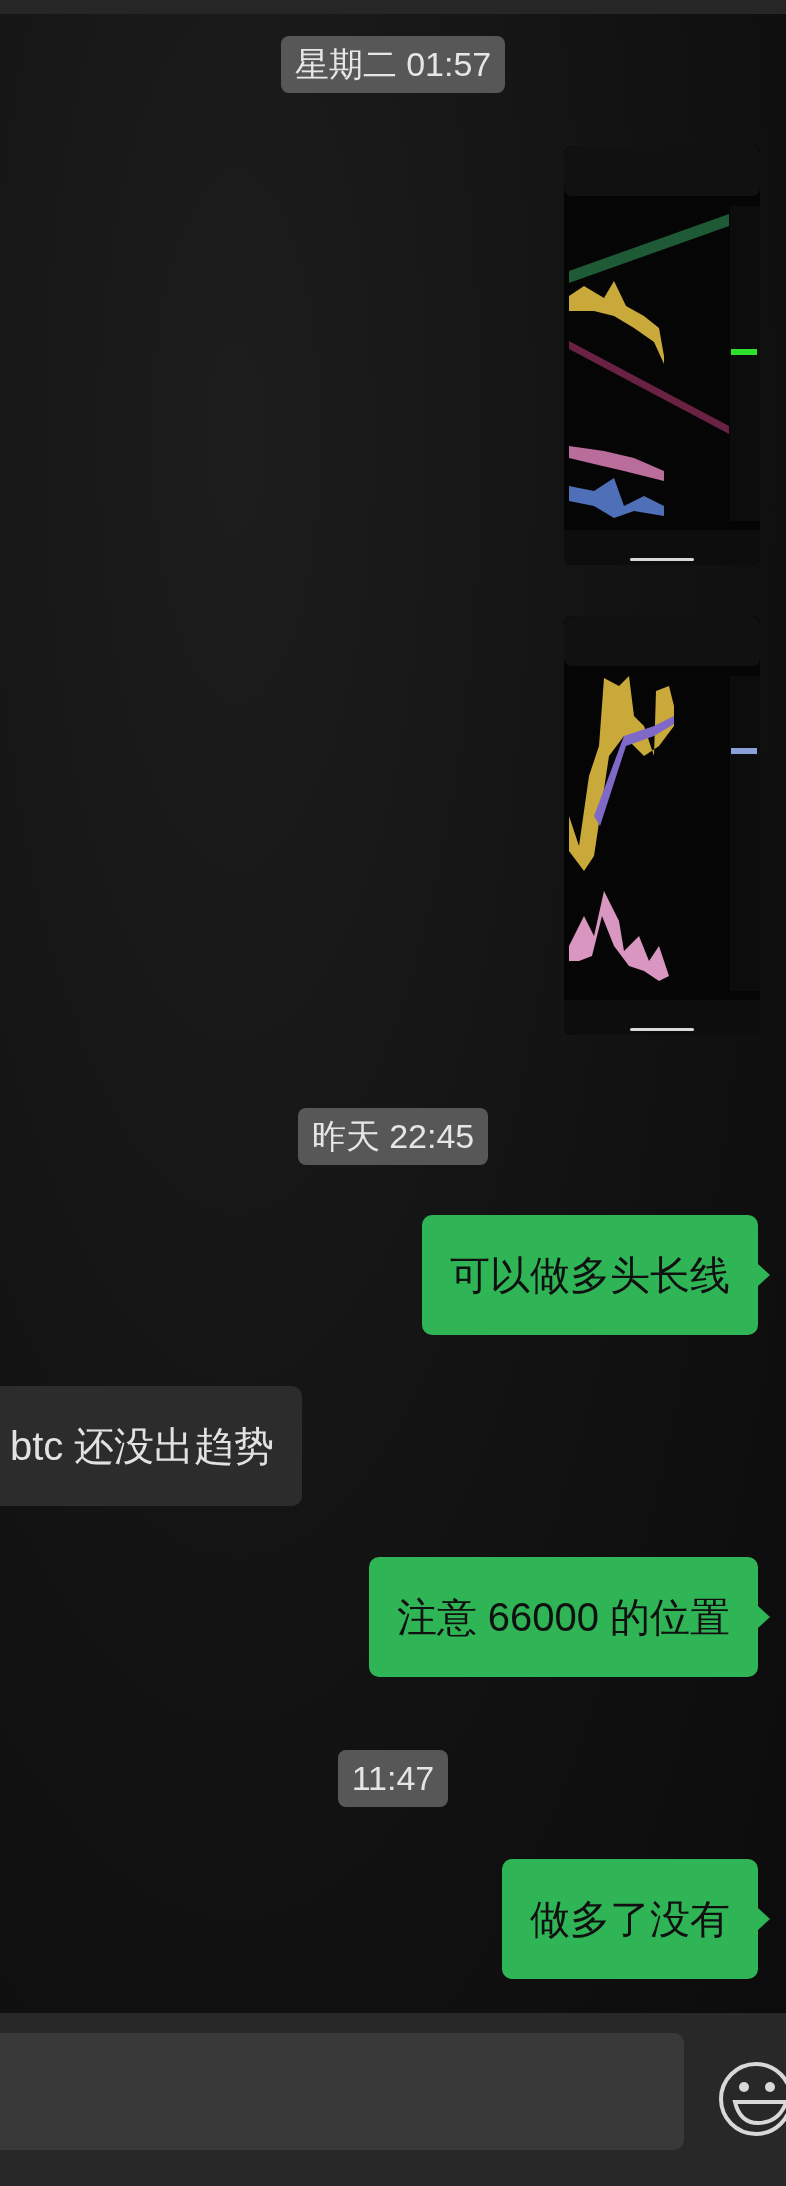 The image size is (786, 2186). Describe the element at coordinates (752, 2099) in the screenshot. I see `emoji-icon` at that location.